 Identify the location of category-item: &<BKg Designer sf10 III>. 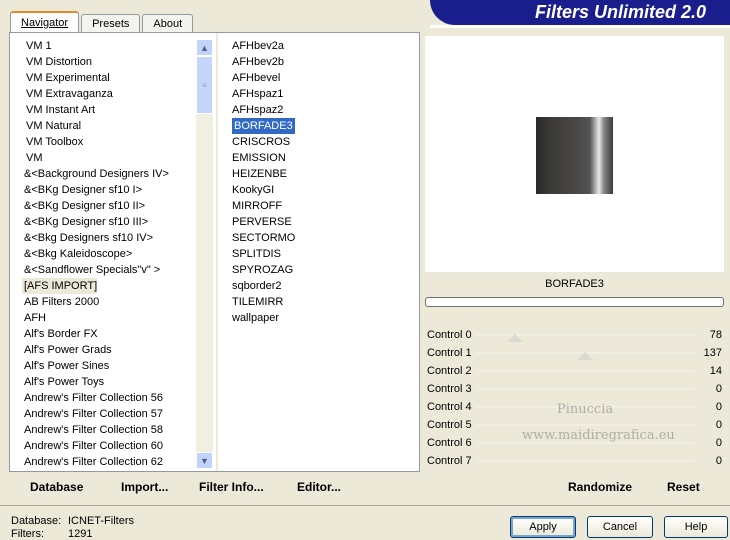
(112, 222).